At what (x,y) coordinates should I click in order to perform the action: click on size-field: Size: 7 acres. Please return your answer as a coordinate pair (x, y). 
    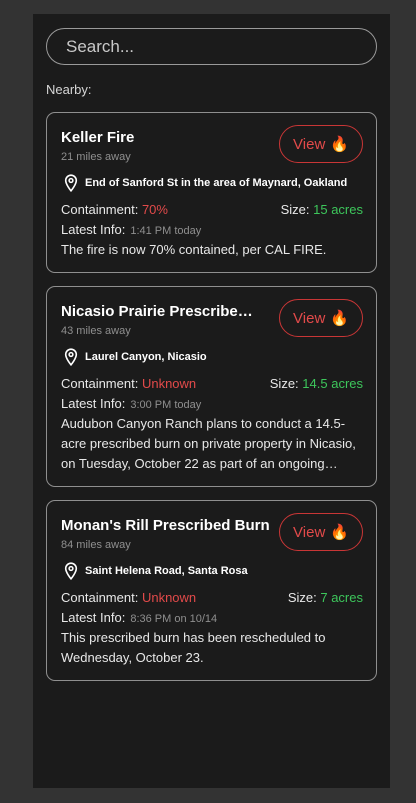
    Looking at the image, I should click on (325, 597).